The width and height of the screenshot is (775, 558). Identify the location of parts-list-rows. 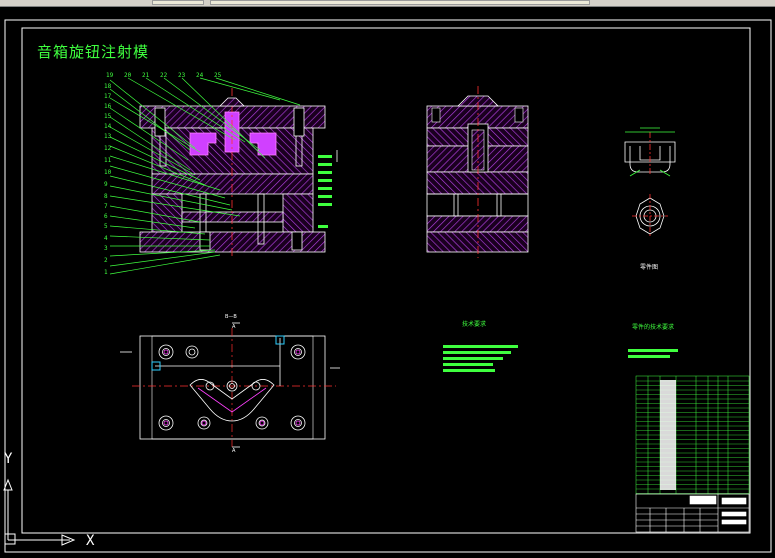
(692, 437).